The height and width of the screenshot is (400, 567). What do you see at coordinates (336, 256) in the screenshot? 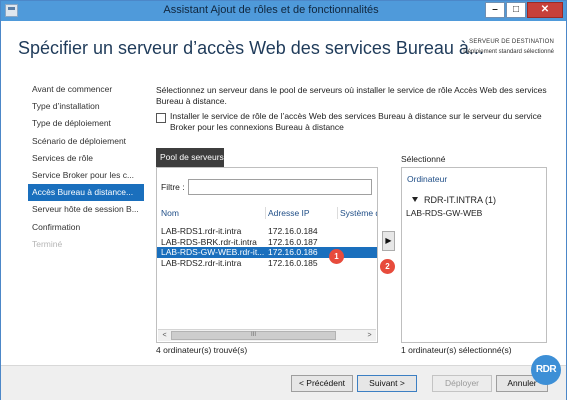
I see `step-badge-1: 1` at bounding box center [336, 256].